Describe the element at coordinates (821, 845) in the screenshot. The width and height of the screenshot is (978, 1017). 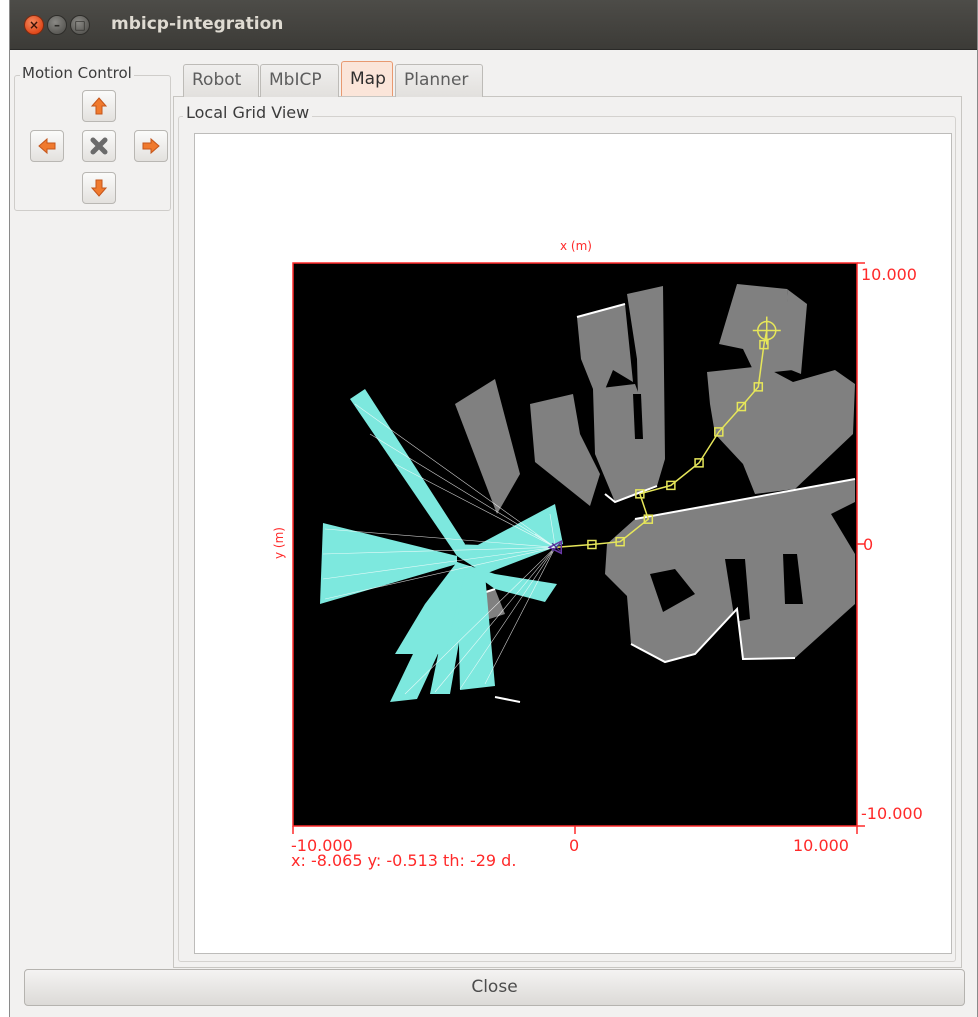
I see `x-max-label: 10.000` at that location.